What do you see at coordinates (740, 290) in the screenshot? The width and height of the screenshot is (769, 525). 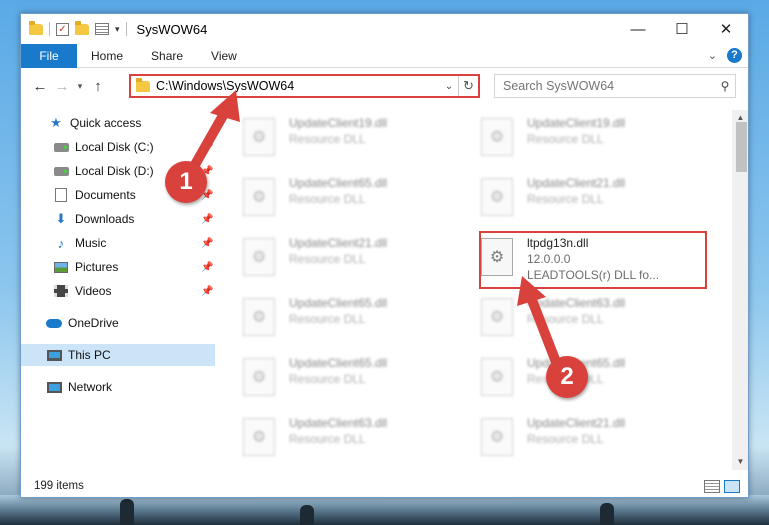 I see `vertical-scrollbar: ▲ ▼` at bounding box center [740, 290].